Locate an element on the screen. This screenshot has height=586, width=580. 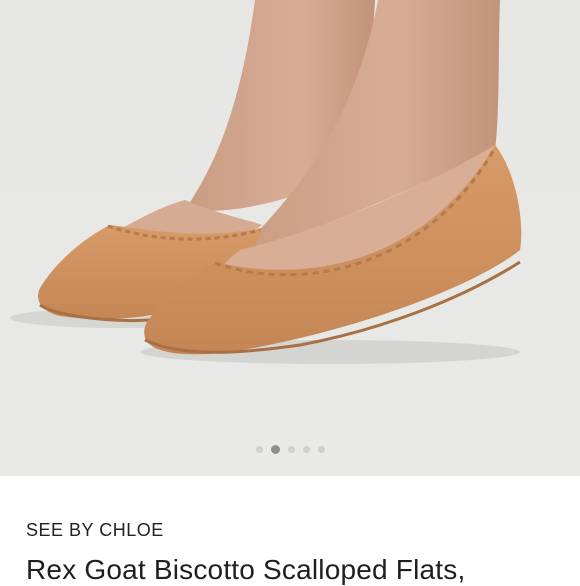
gallery-dot-2-active is located at coordinates (275, 449).